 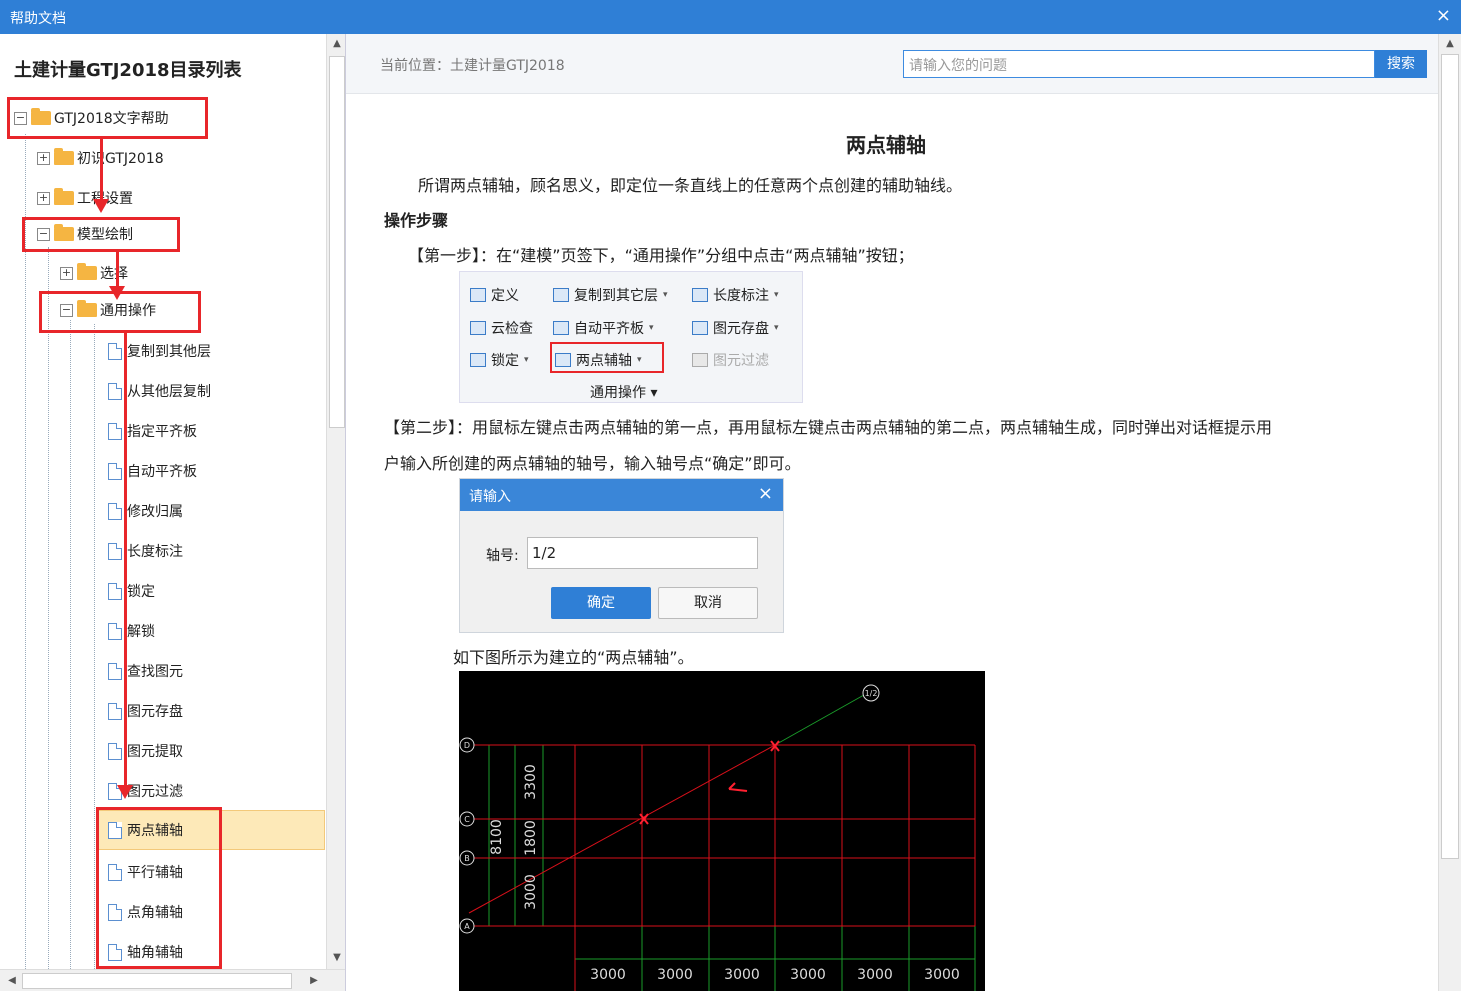 What do you see at coordinates (169, 352) in the screenshot?
I see `tree-item-label: 复制到其他层` at bounding box center [169, 352].